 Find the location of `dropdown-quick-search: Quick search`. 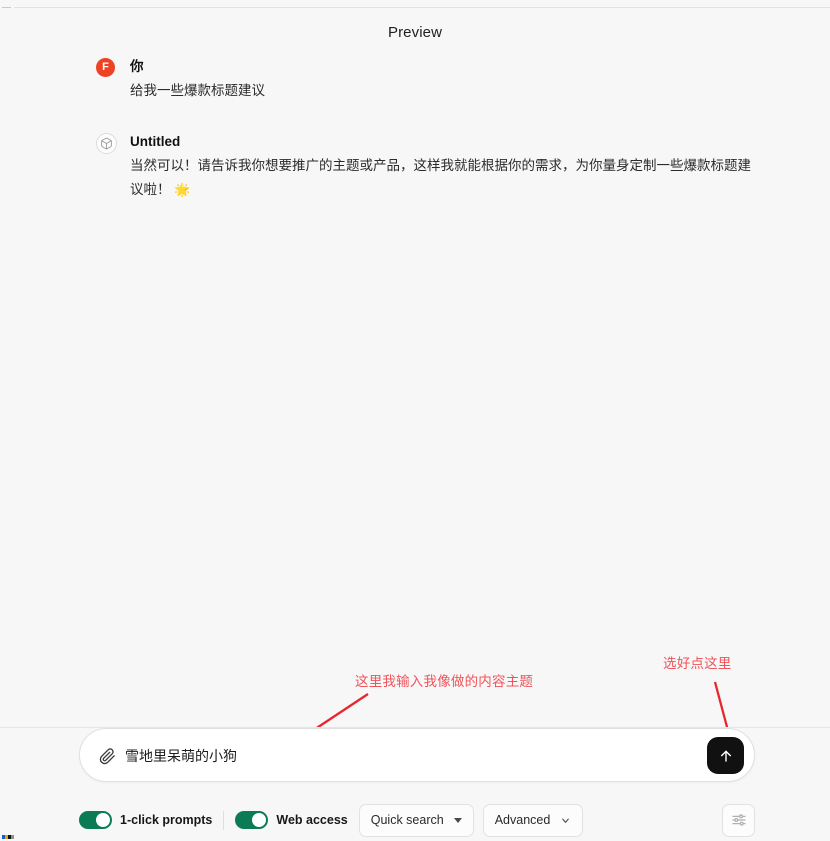

dropdown-quick-search: Quick search is located at coordinates (416, 820).